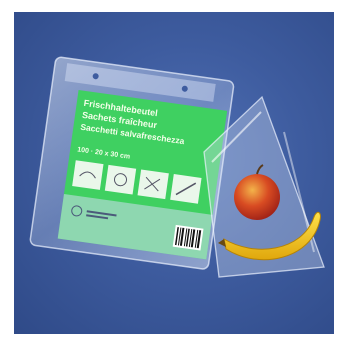 This screenshot has height=344, width=345. What do you see at coordinates (88, 175) in the screenshot?
I see `leaf-symbol-icon` at bounding box center [88, 175].